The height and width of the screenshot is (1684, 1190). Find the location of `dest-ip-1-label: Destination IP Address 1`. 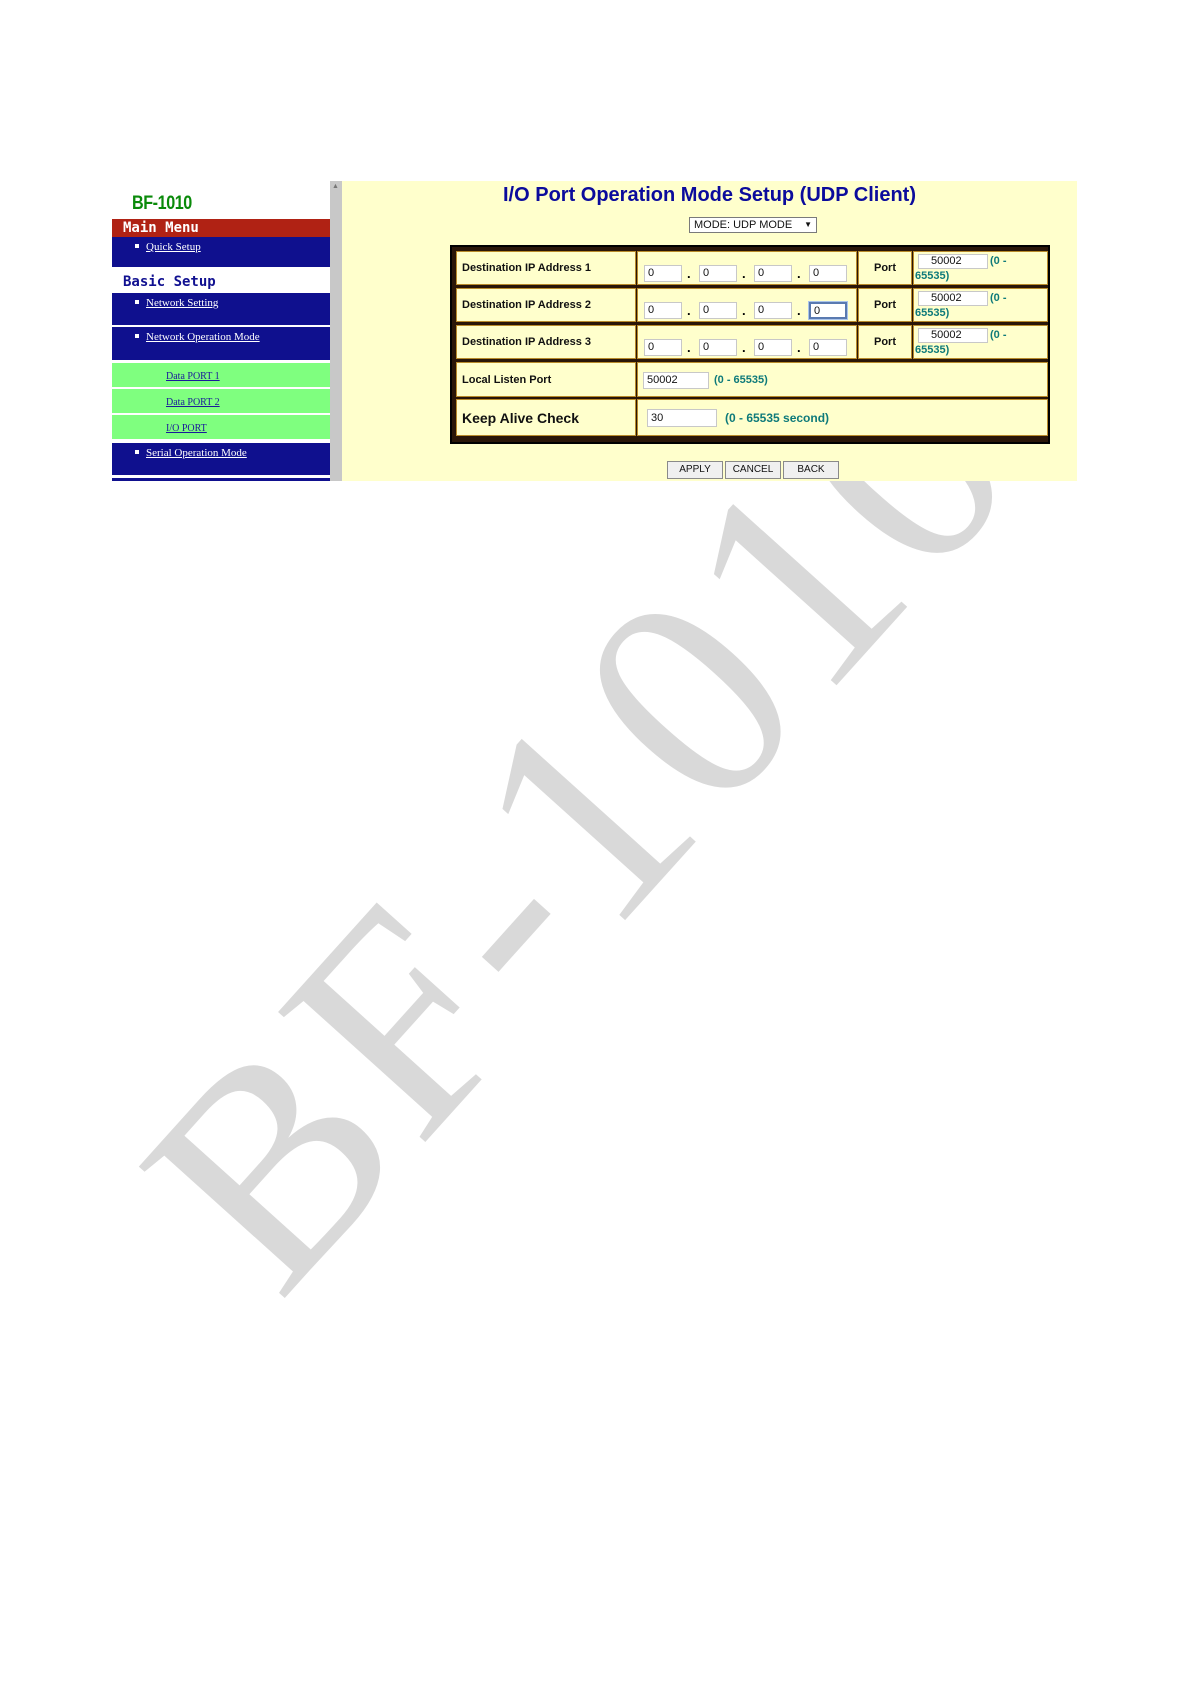

dest-ip-1-label: Destination IP Address 1 is located at coordinates (546, 268).